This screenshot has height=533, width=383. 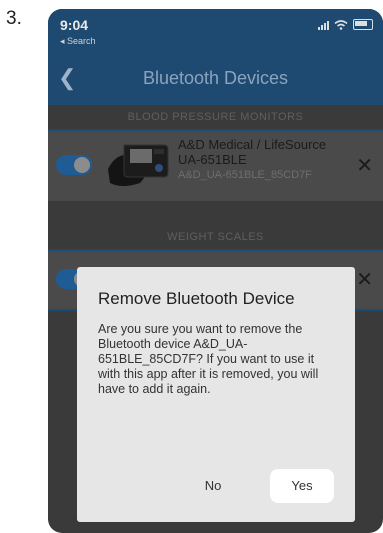 I want to click on signal-icon, so click(x=323, y=25).